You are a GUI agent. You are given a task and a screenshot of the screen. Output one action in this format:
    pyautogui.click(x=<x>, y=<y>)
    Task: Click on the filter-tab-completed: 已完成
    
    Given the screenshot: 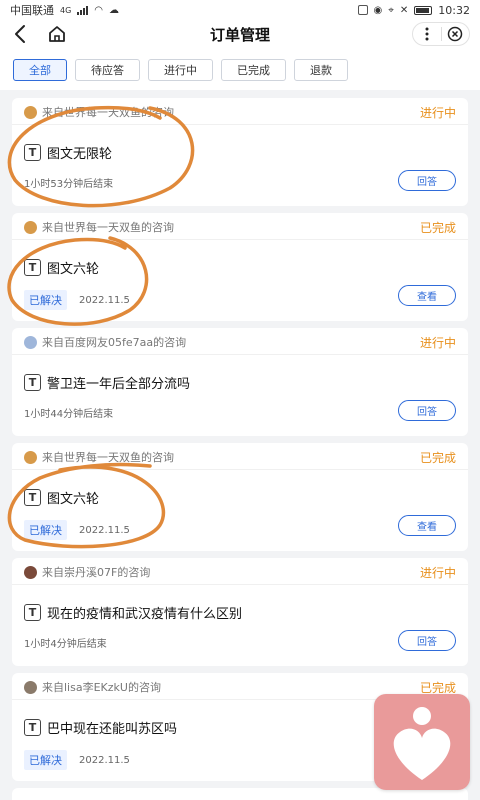 What is the action you would take?
    pyautogui.click(x=253, y=70)
    